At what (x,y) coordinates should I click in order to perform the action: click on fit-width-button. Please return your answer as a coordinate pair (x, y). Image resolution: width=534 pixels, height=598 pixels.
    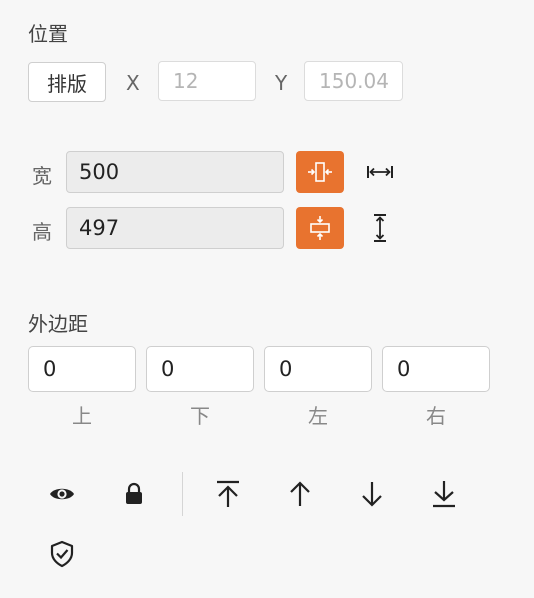
    Looking at the image, I should click on (320, 172).